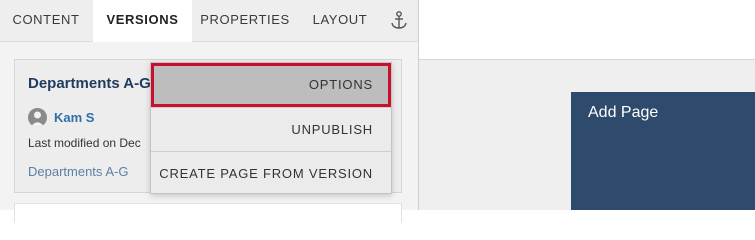  What do you see at coordinates (340, 21) in the screenshot?
I see `tab-layout: LAYOUT` at bounding box center [340, 21].